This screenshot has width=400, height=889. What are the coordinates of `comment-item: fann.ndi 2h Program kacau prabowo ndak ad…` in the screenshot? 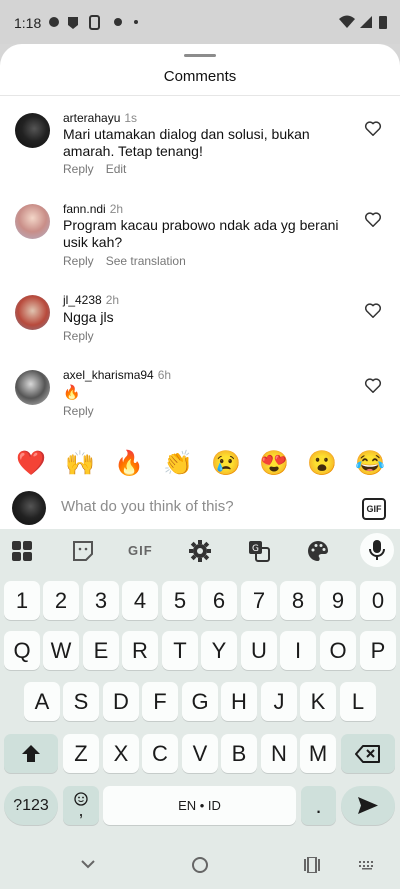 It's located at (200, 235).